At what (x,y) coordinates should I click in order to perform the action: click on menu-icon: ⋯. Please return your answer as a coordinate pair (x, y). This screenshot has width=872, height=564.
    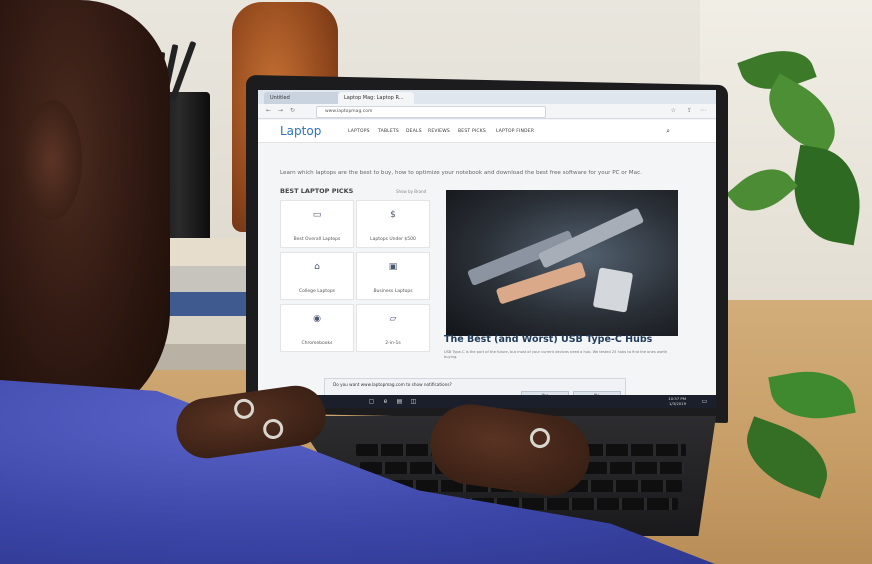
    Looking at the image, I should click on (703, 110).